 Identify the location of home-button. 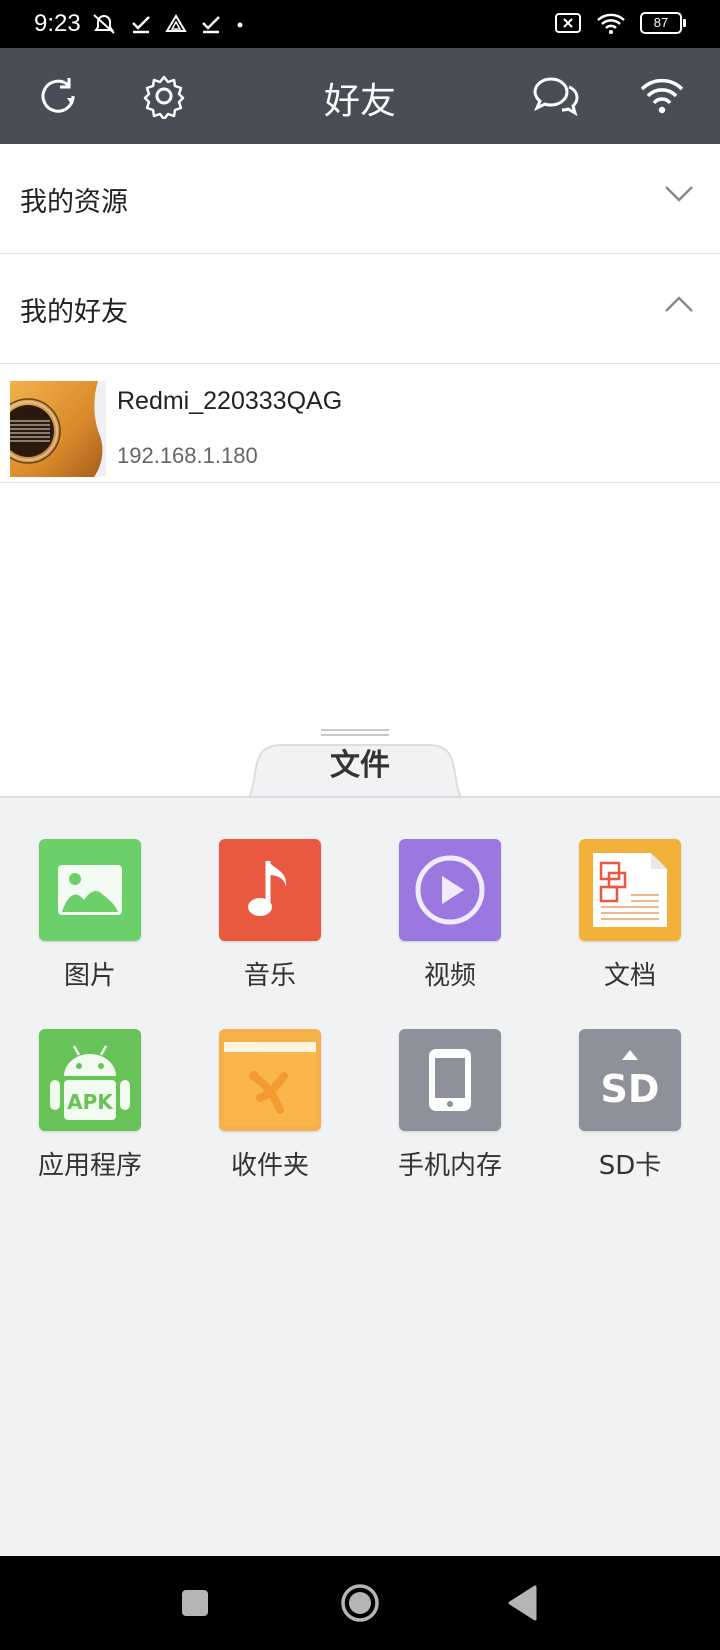
(360, 1603).